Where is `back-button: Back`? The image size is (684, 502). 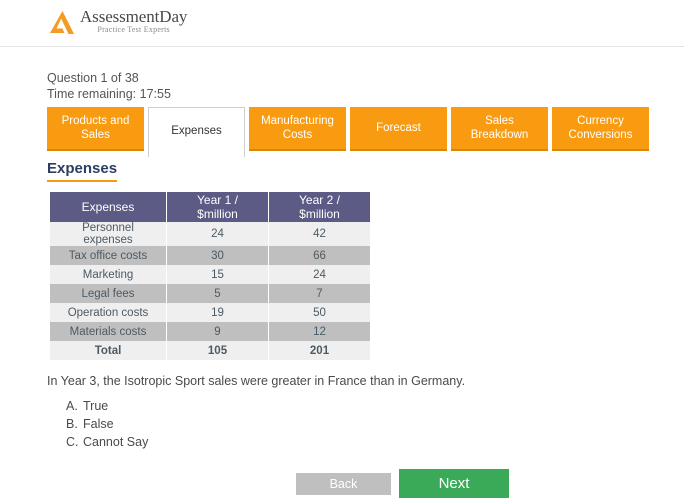 back-button: Back is located at coordinates (343, 484).